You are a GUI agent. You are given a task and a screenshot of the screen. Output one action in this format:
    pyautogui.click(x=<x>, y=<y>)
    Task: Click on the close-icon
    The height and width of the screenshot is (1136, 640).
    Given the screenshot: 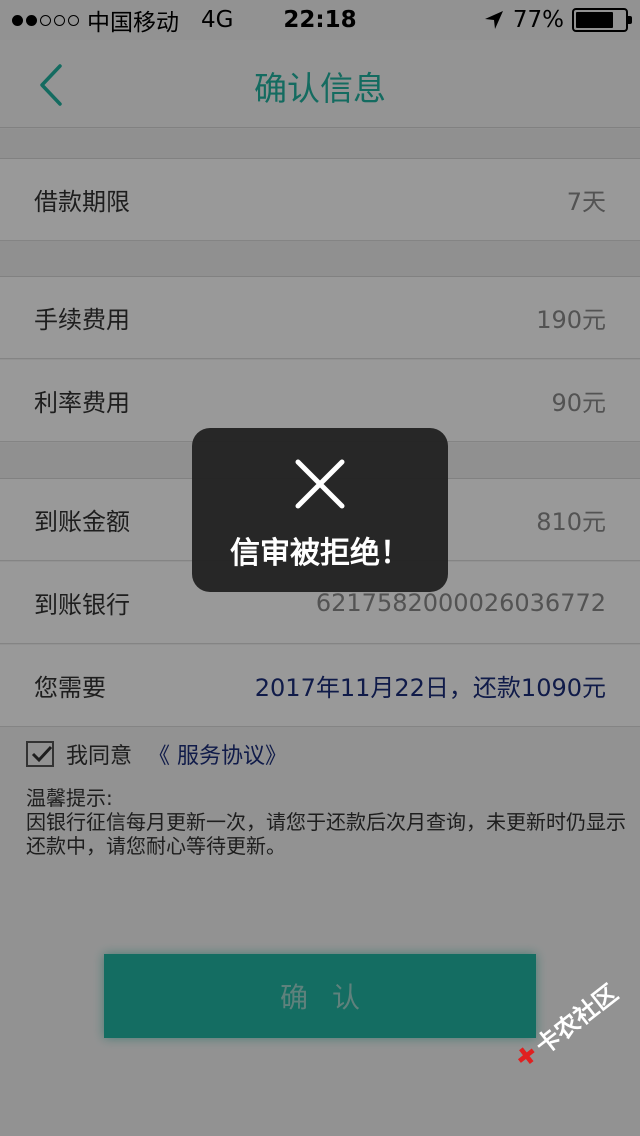 What is the action you would take?
    pyautogui.click(x=320, y=484)
    